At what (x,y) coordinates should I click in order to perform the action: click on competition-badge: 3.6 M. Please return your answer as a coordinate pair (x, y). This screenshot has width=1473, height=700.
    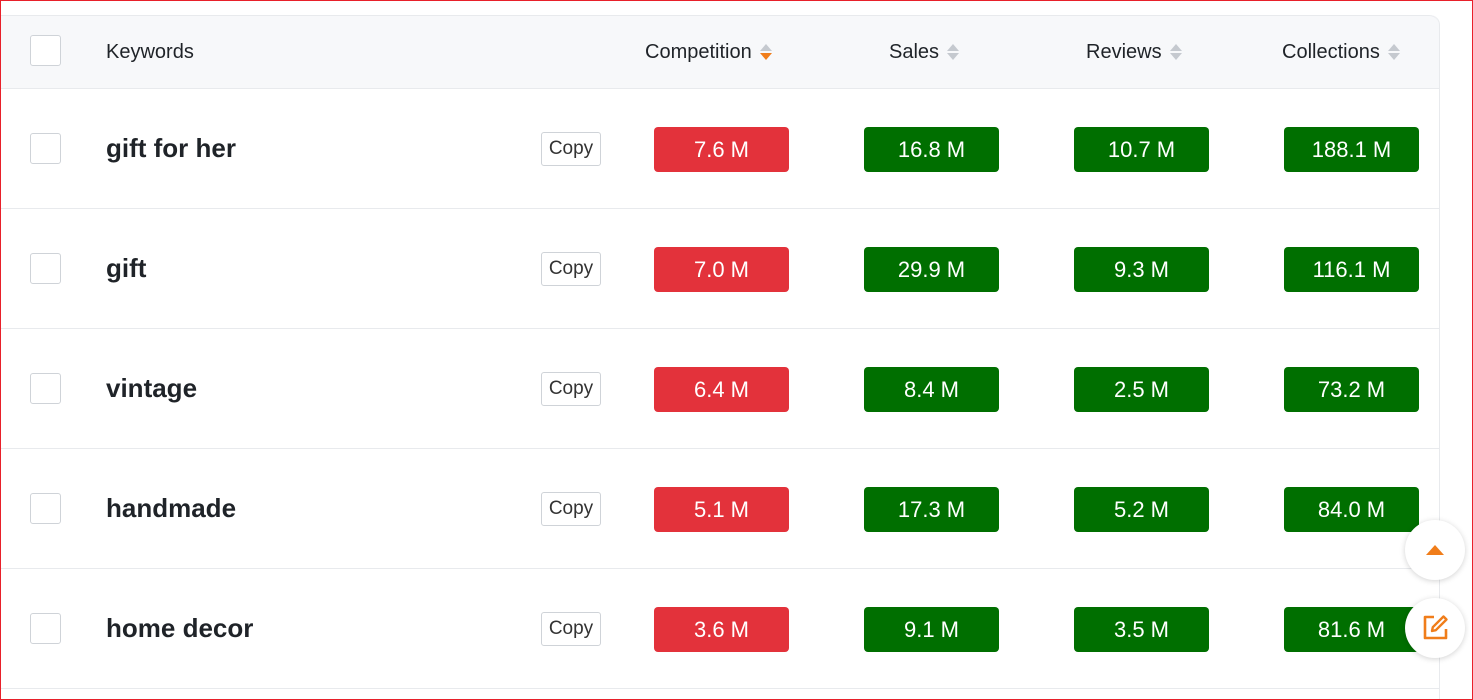
    Looking at the image, I should click on (721, 629).